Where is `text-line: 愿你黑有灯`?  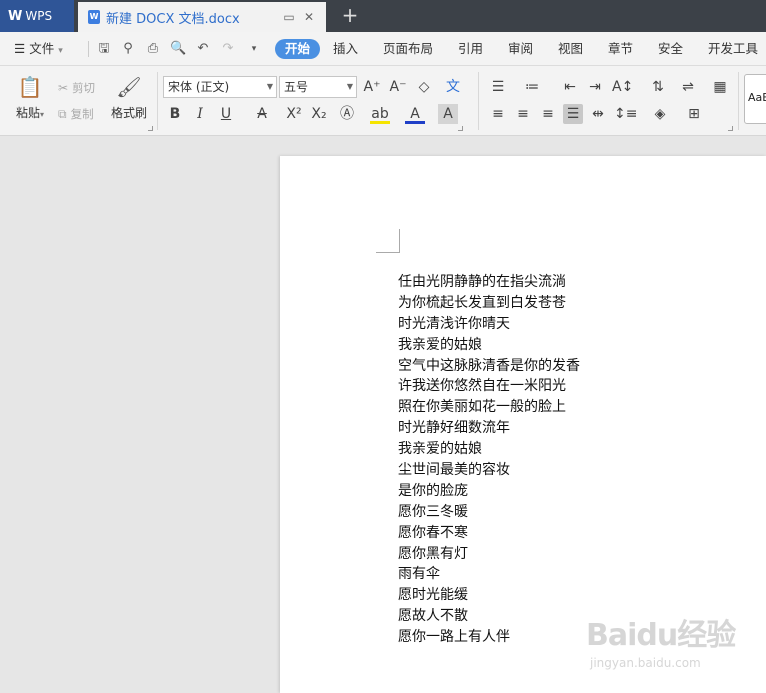 text-line: 愿你黑有灯 is located at coordinates (433, 553).